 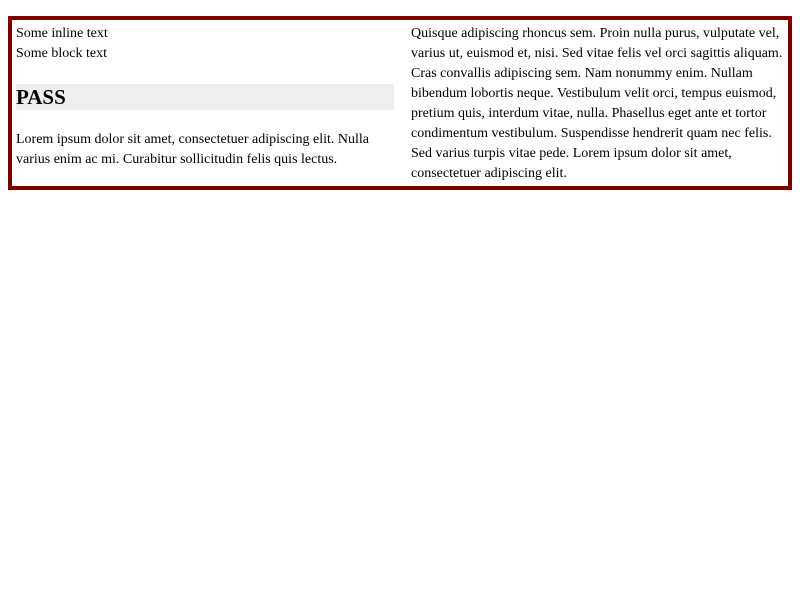 I want to click on inline-text: Some inline text, so click(x=62, y=33).